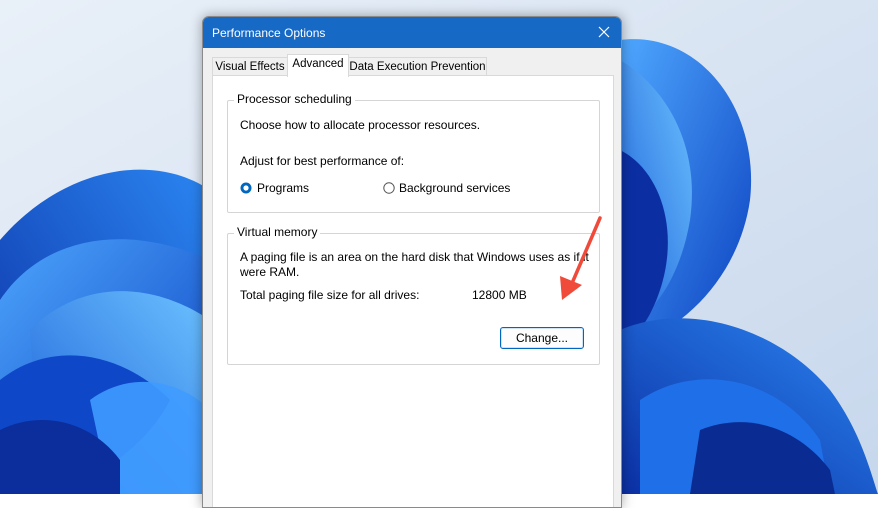 This screenshot has width=878, height=508. Describe the element at coordinates (322, 161) in the screenshot. I see `adjust-label: Adjust for best performance of:` at that location.